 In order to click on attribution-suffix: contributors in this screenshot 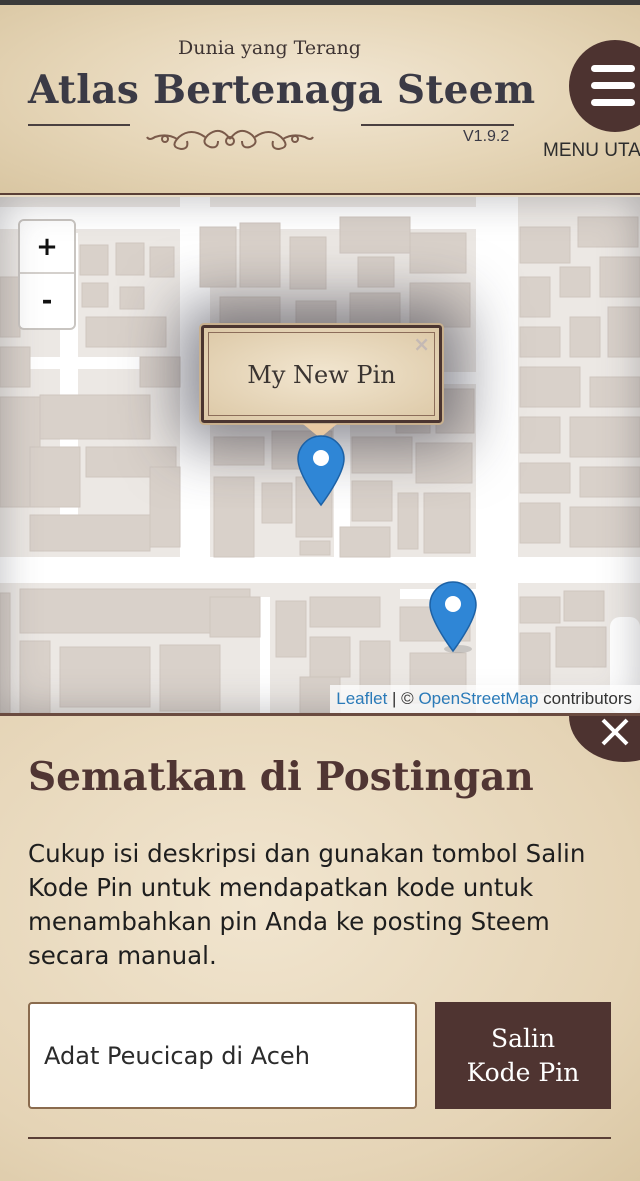, I will do `click(585, 698)`.